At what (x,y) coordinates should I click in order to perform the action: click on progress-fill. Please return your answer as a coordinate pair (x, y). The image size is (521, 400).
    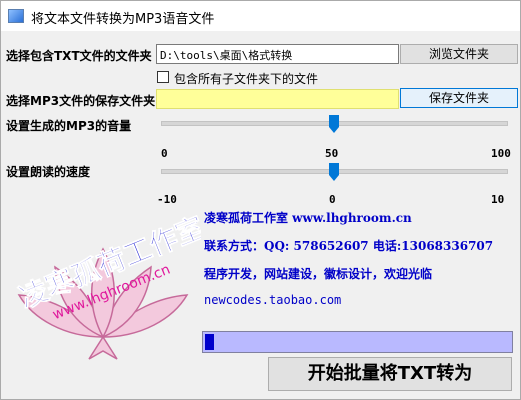
    Looking at the image, I should click on (209, 342).